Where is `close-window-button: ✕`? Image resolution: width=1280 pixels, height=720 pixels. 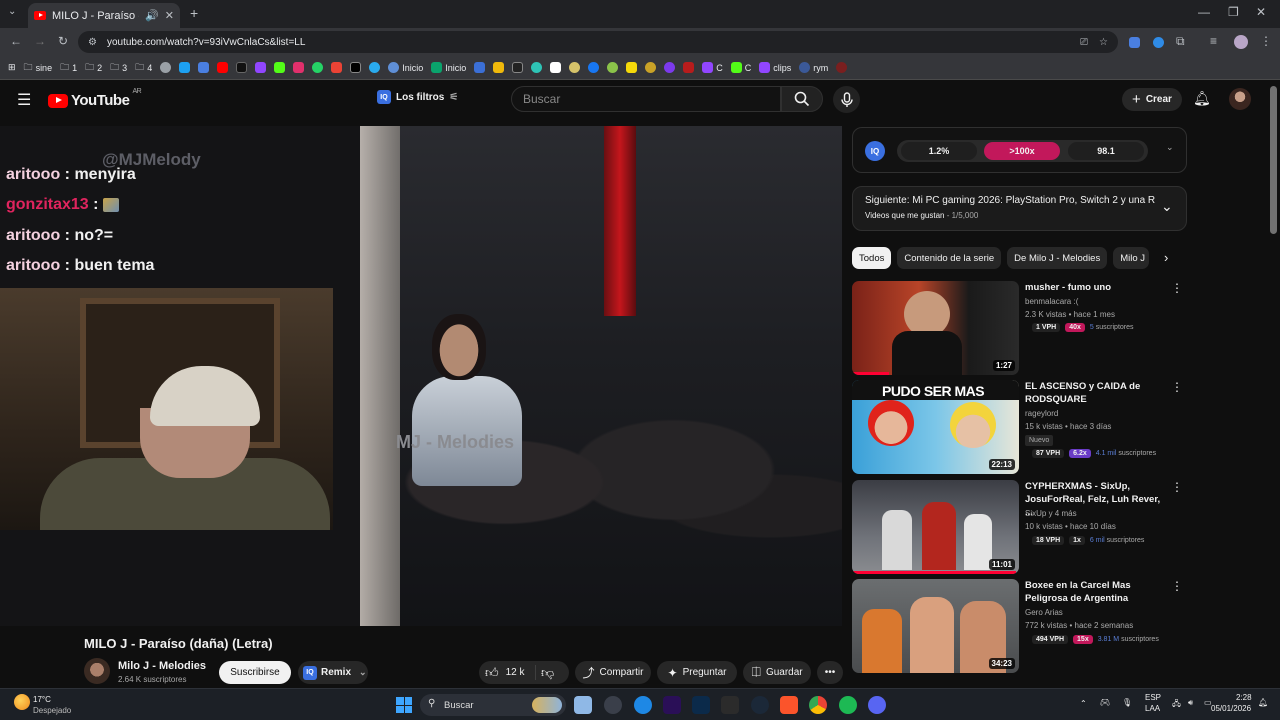
close-window-button: ✕ is located at coordinates (1261, 12).